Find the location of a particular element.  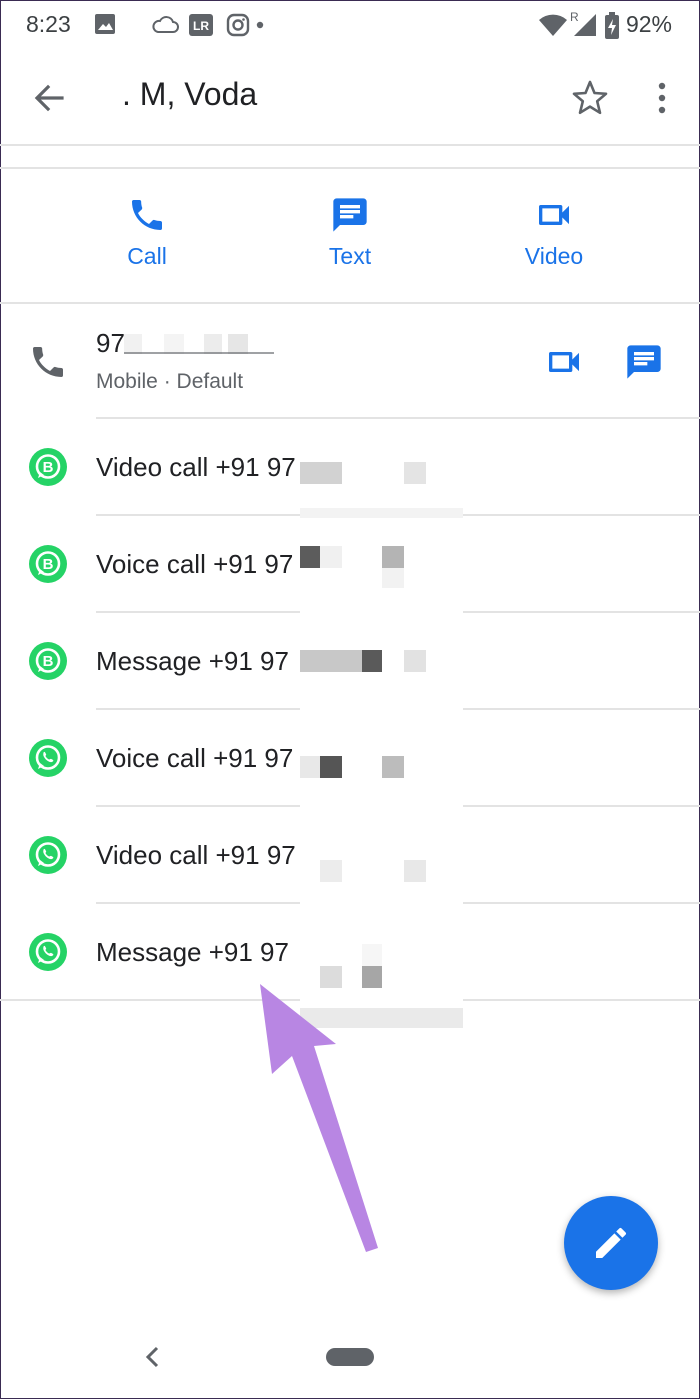

phone-number: 97 is located at coordinates (110, 343).